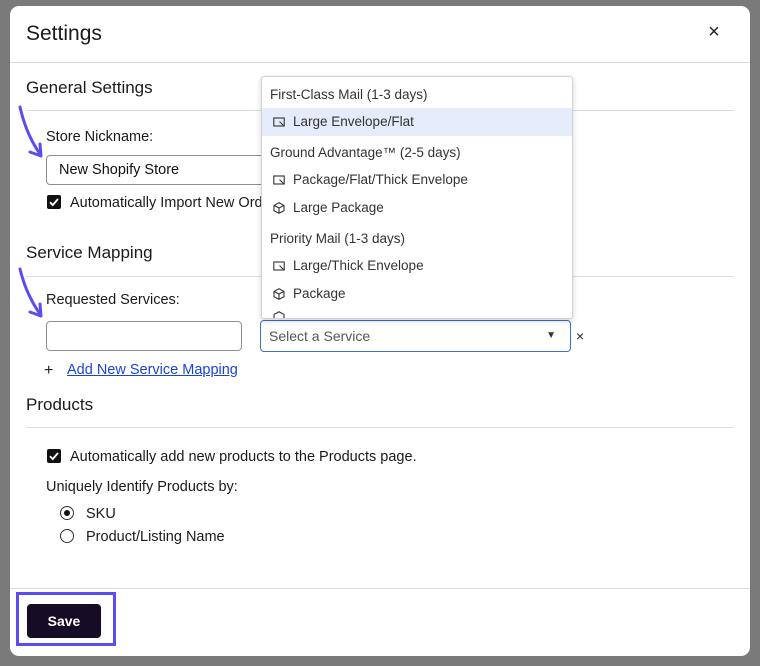 The height and width of the screenshot is (666, 760). What do you see at coordinates (89, 252) in the screenshot?
I see `service-mapping-title: Service Mapping` at bounding box center [89, 252].